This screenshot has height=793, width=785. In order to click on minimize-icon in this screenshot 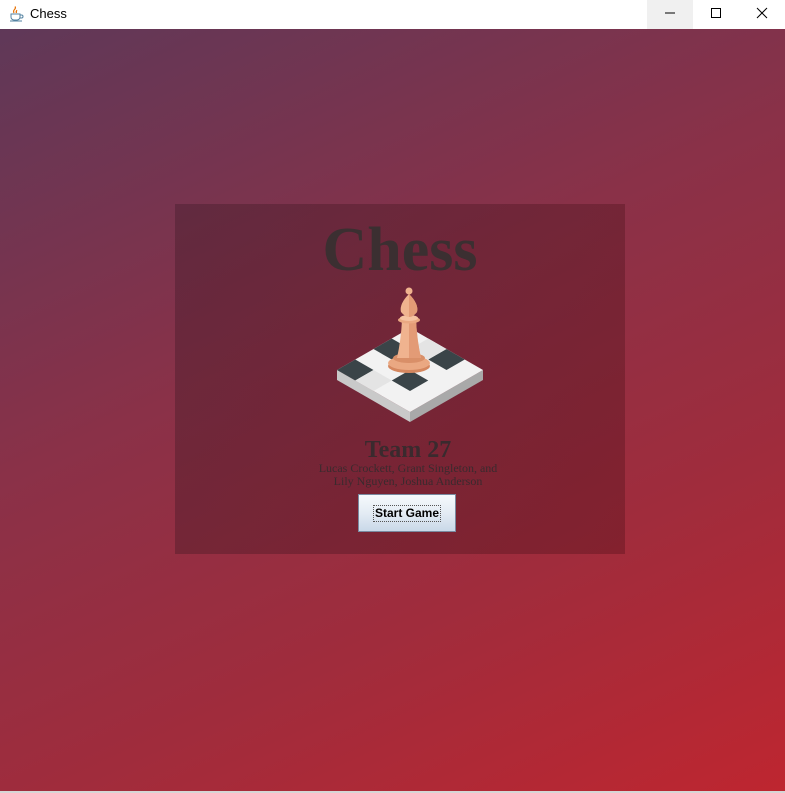, I will do `click(670, 15)`.